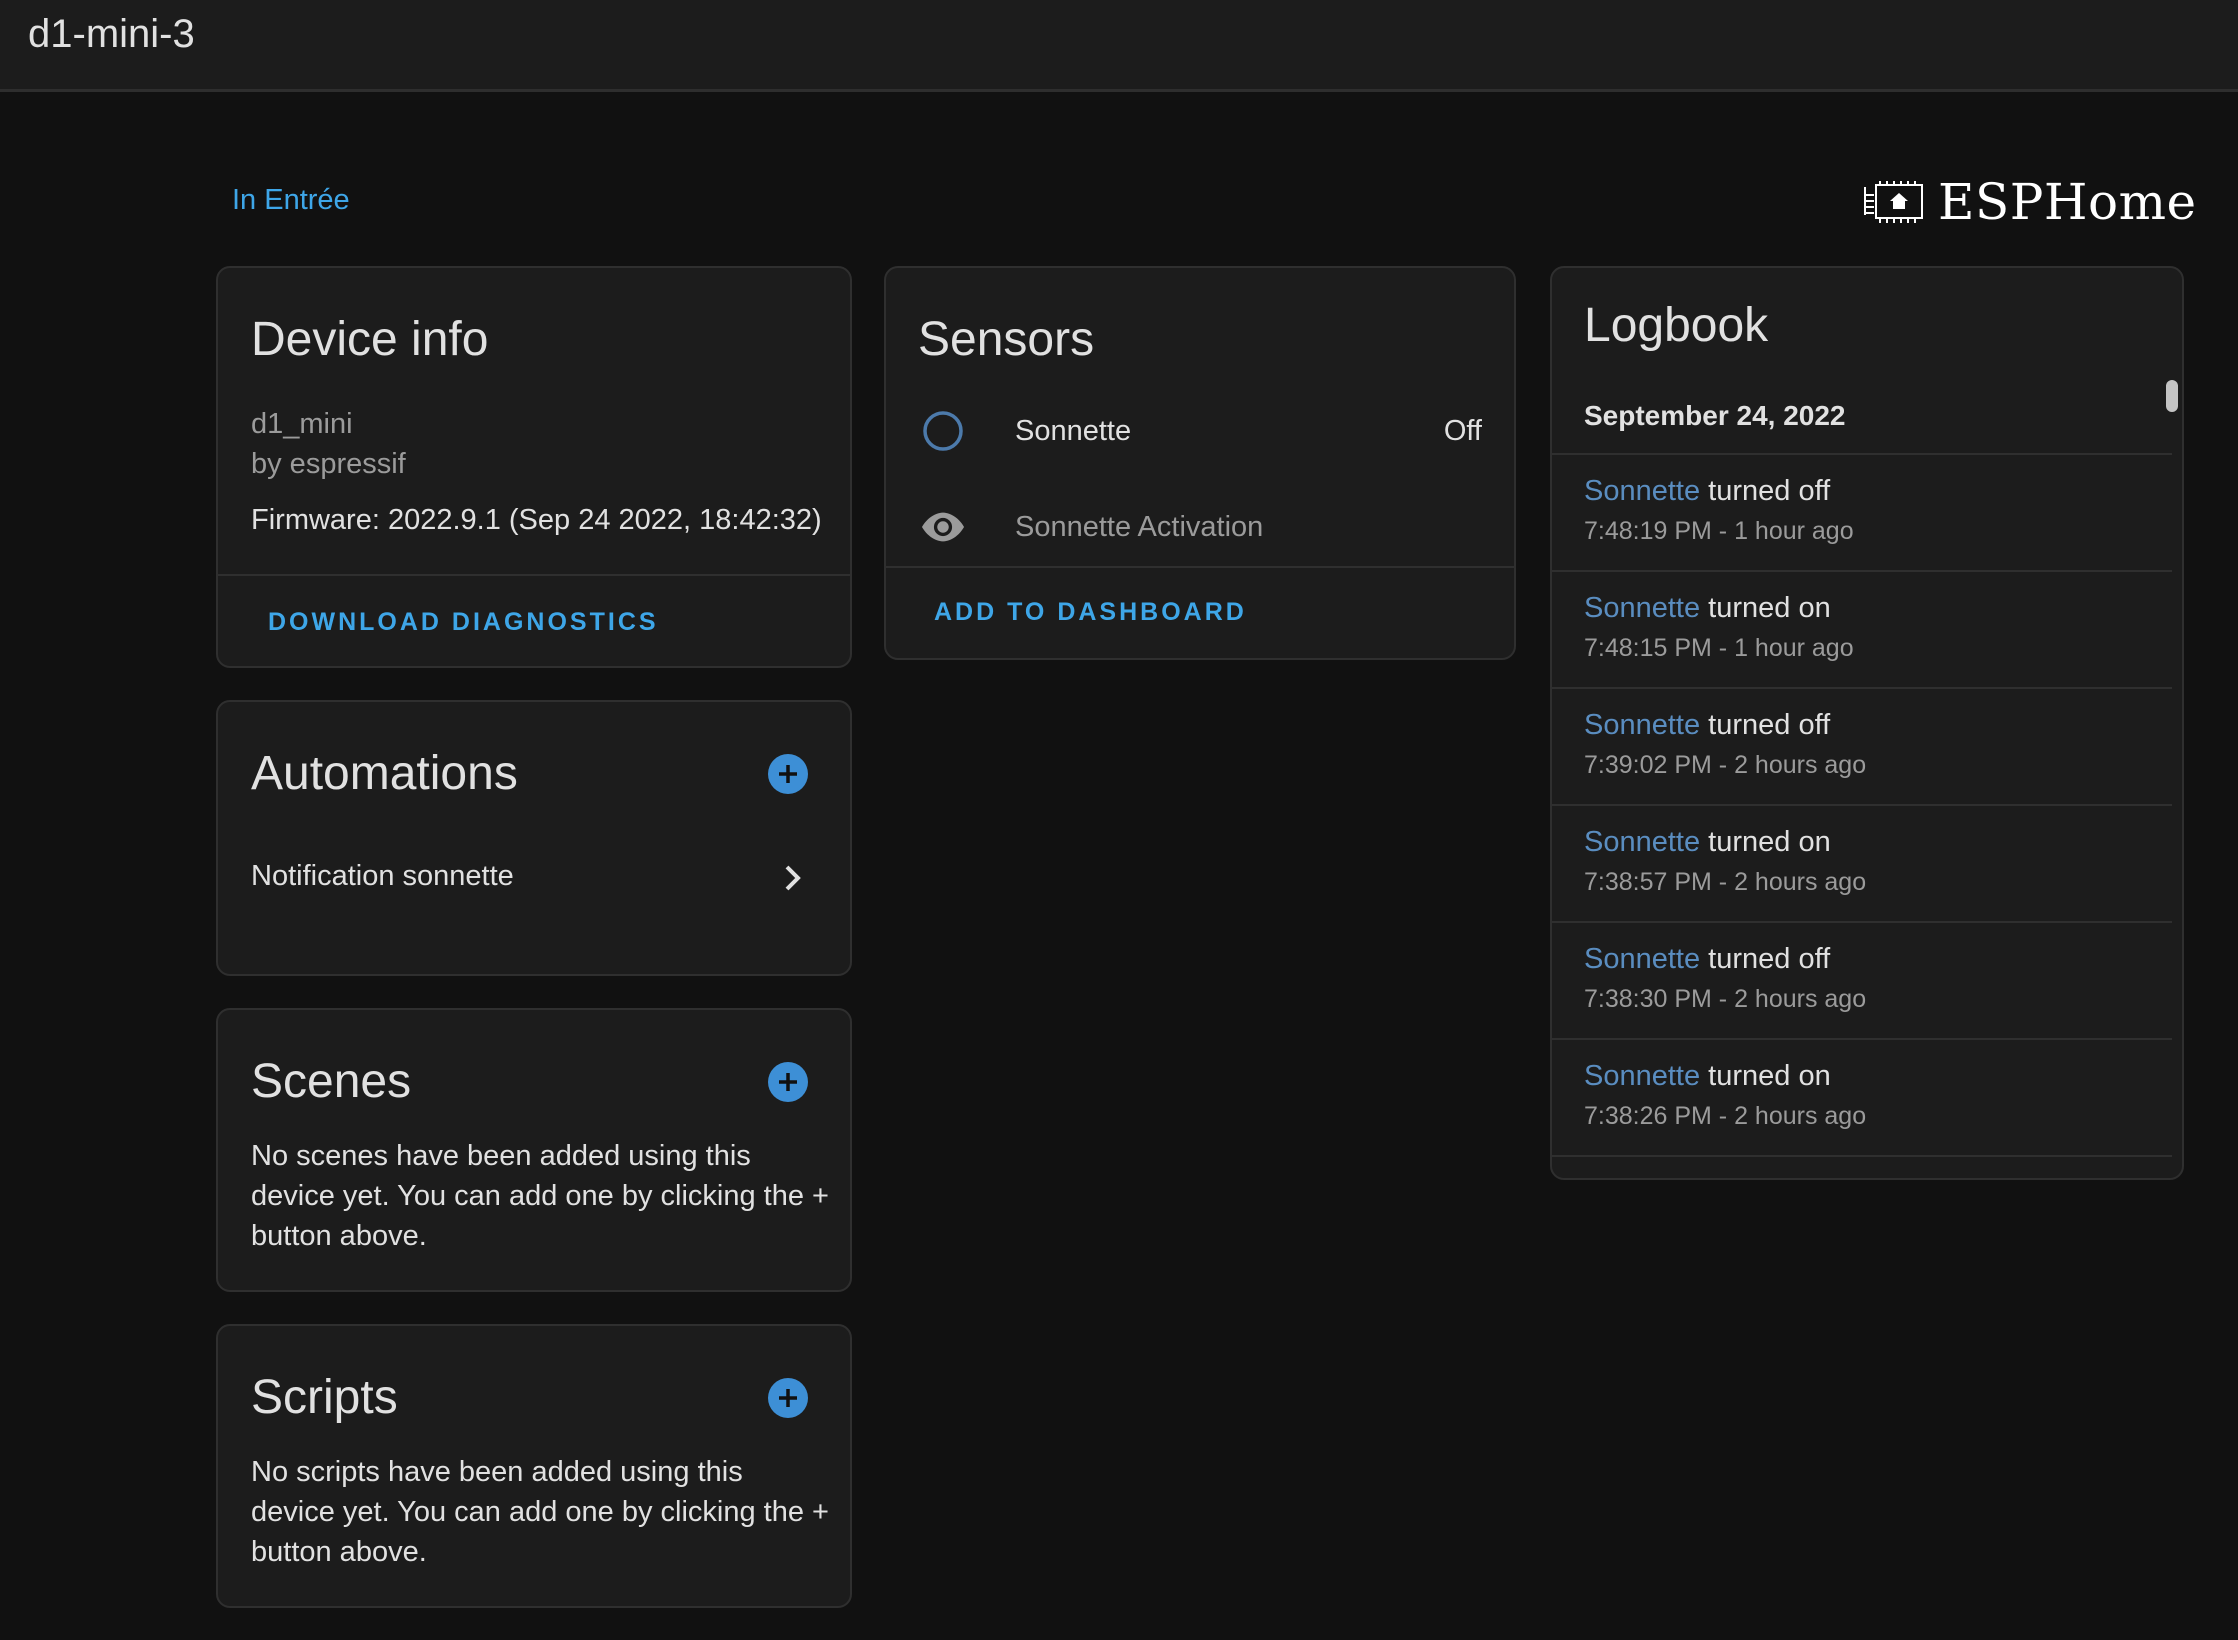 The width and height of the screenshot is (2238, 1640). Describe the element at coordinates (943, 527) in the screenshot. I see `eye-icon` at that location.